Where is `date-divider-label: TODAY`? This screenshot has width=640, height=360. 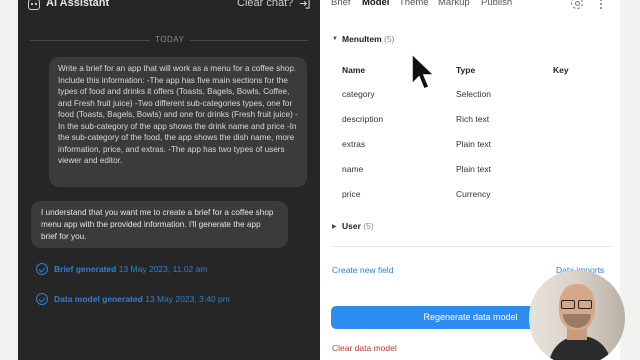 date-divider-label: TODAY is located at coordinates (170, 39).